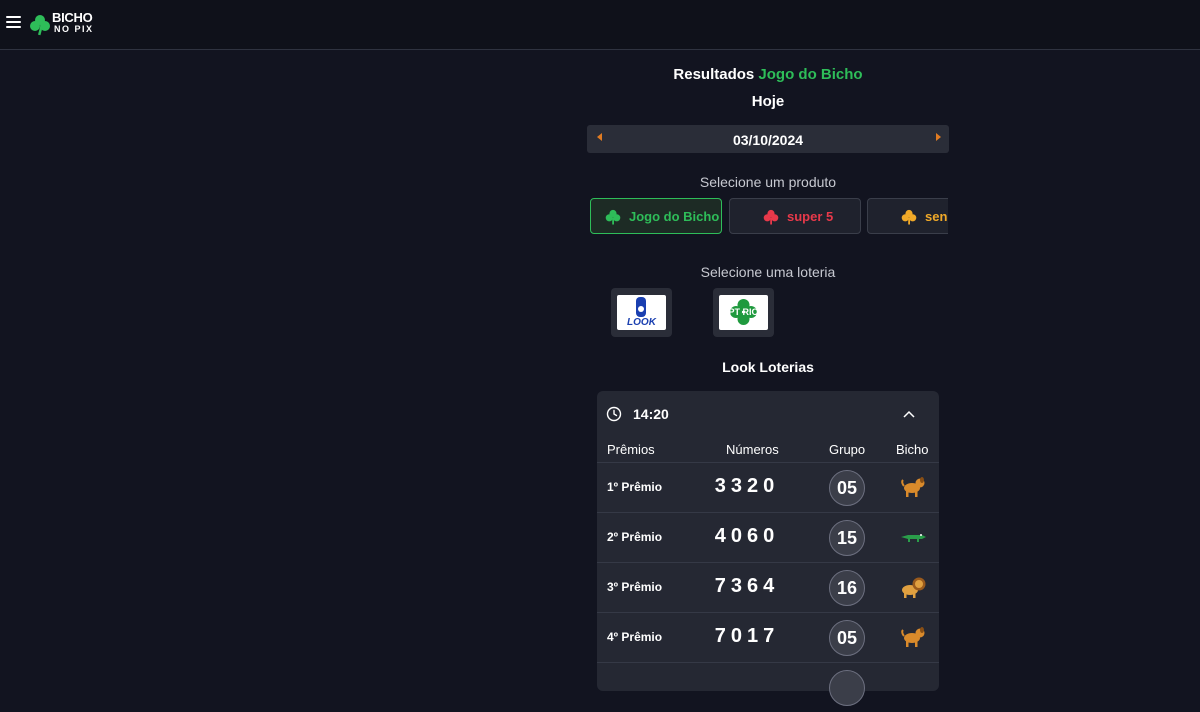 This screenshot has width=1200, height=712. What do you see at coordinates (600, 25) in the screenshot?
I see `top-bar: BICHO NO PIX` at bounding box center [600, 25].